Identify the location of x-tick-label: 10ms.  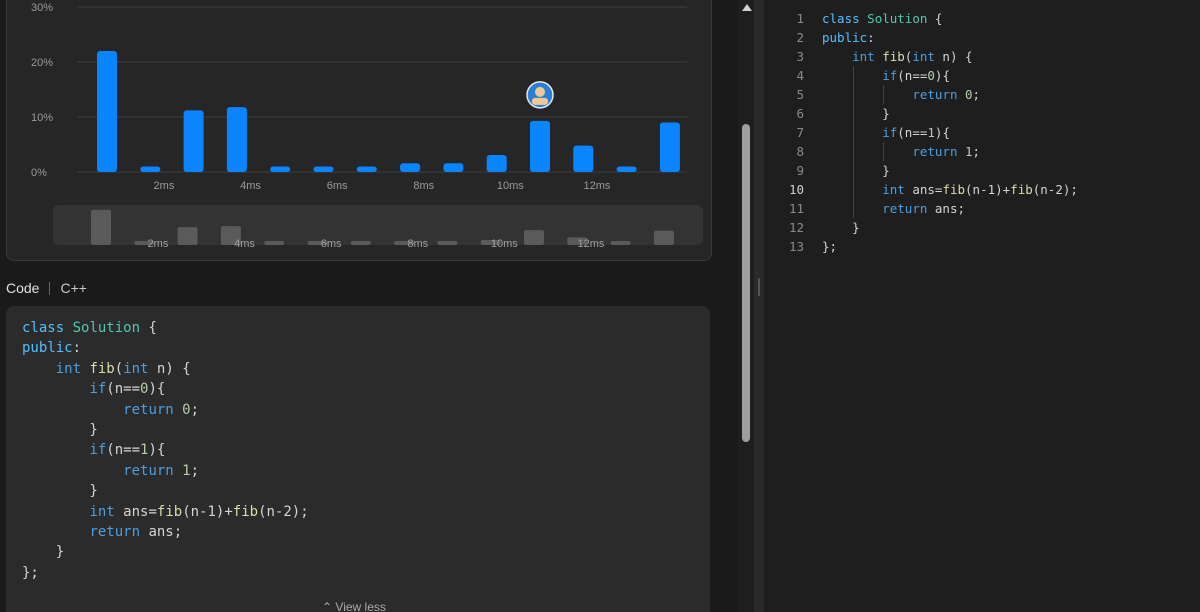
(510, 186).